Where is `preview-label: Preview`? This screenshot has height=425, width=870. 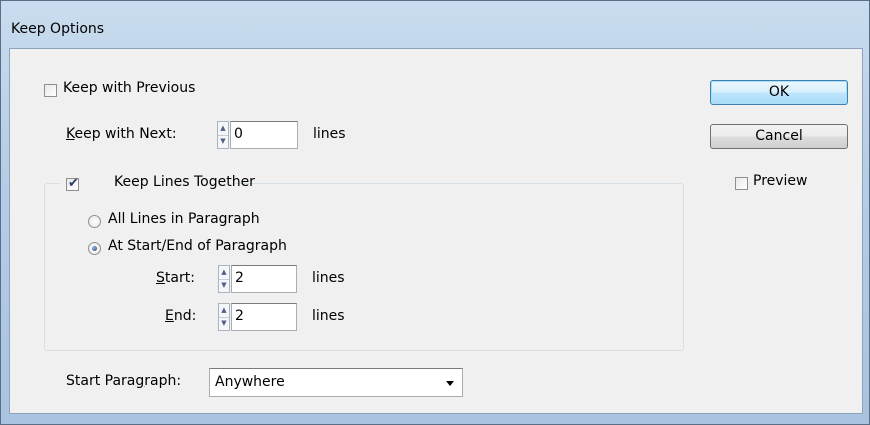
preview-label: Preview is located at coordinates (780, 181).